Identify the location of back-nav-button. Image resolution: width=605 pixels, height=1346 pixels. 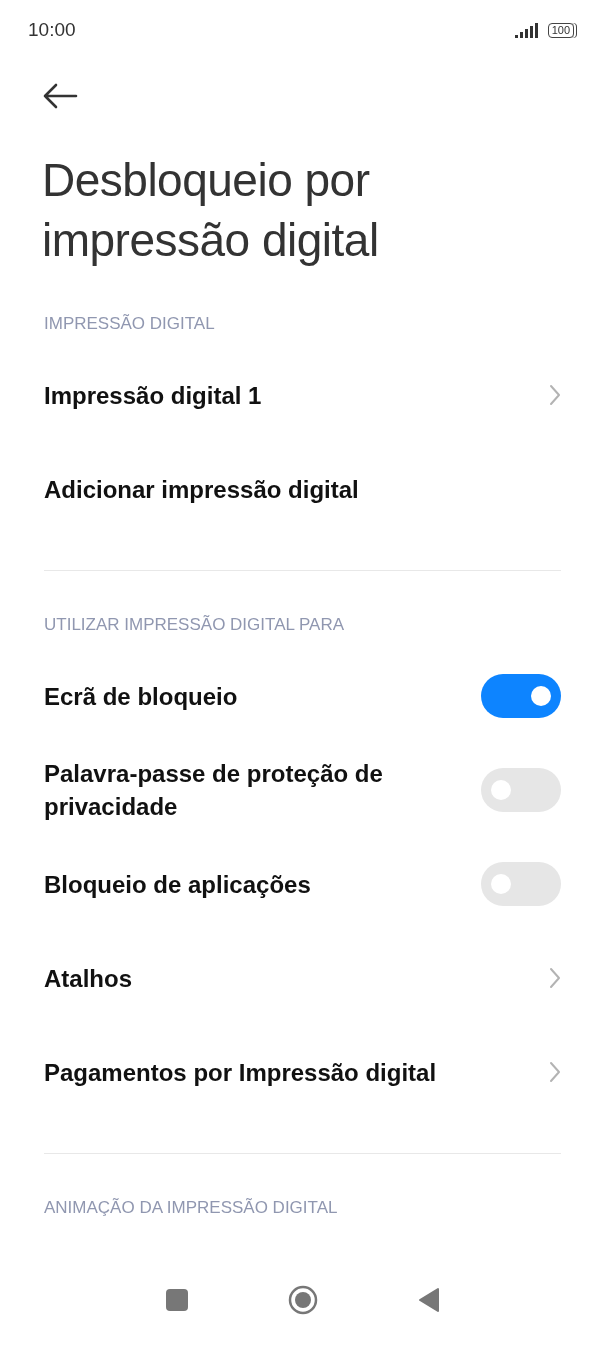
(428, 1300).